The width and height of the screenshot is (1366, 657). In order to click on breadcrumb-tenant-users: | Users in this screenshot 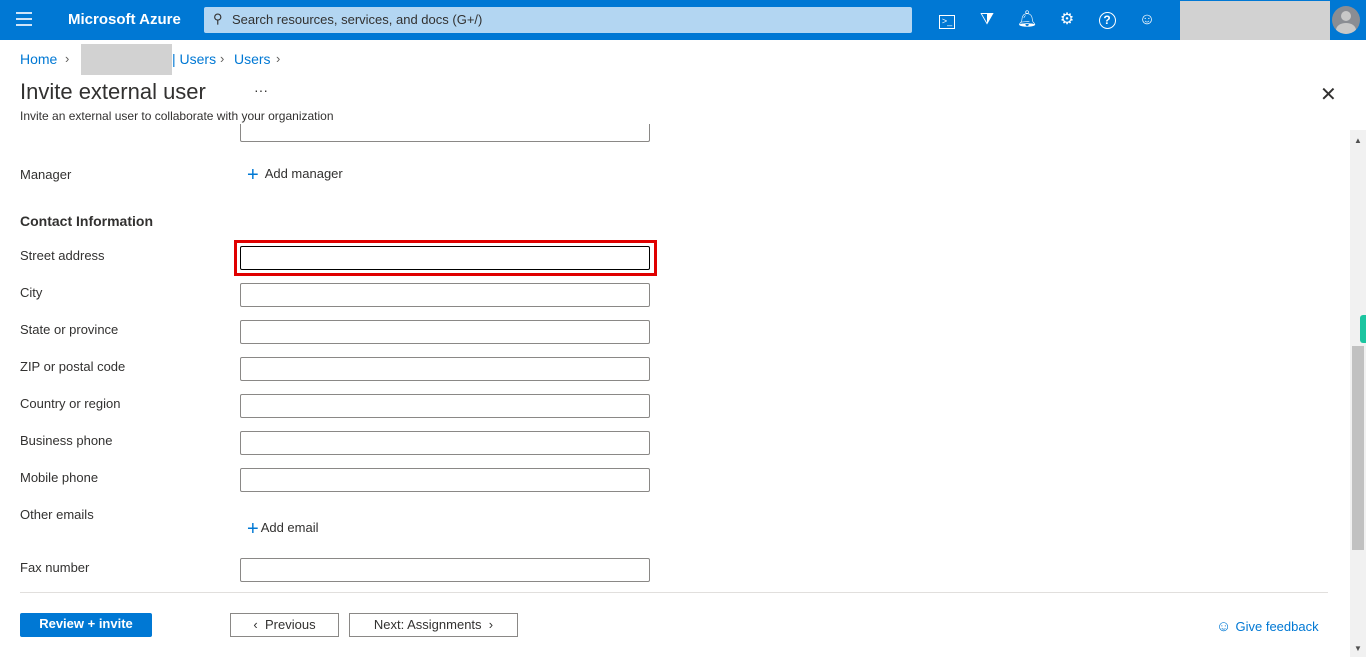, I will do `click(194, 59)`.